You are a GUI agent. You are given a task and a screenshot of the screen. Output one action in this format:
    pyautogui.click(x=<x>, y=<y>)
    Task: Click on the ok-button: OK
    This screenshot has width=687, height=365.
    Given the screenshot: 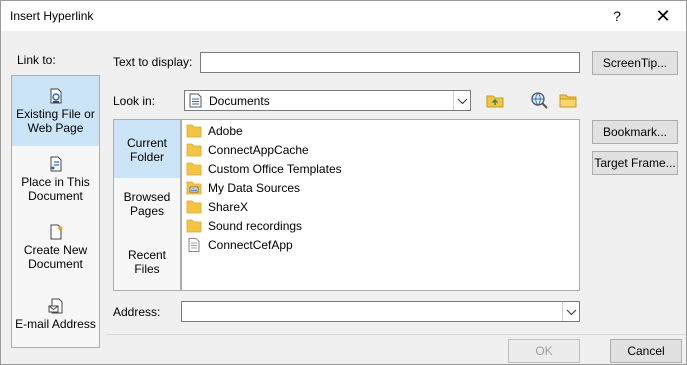 What is the action you would take?
    pyautogui.click(x=544, y=351)
    